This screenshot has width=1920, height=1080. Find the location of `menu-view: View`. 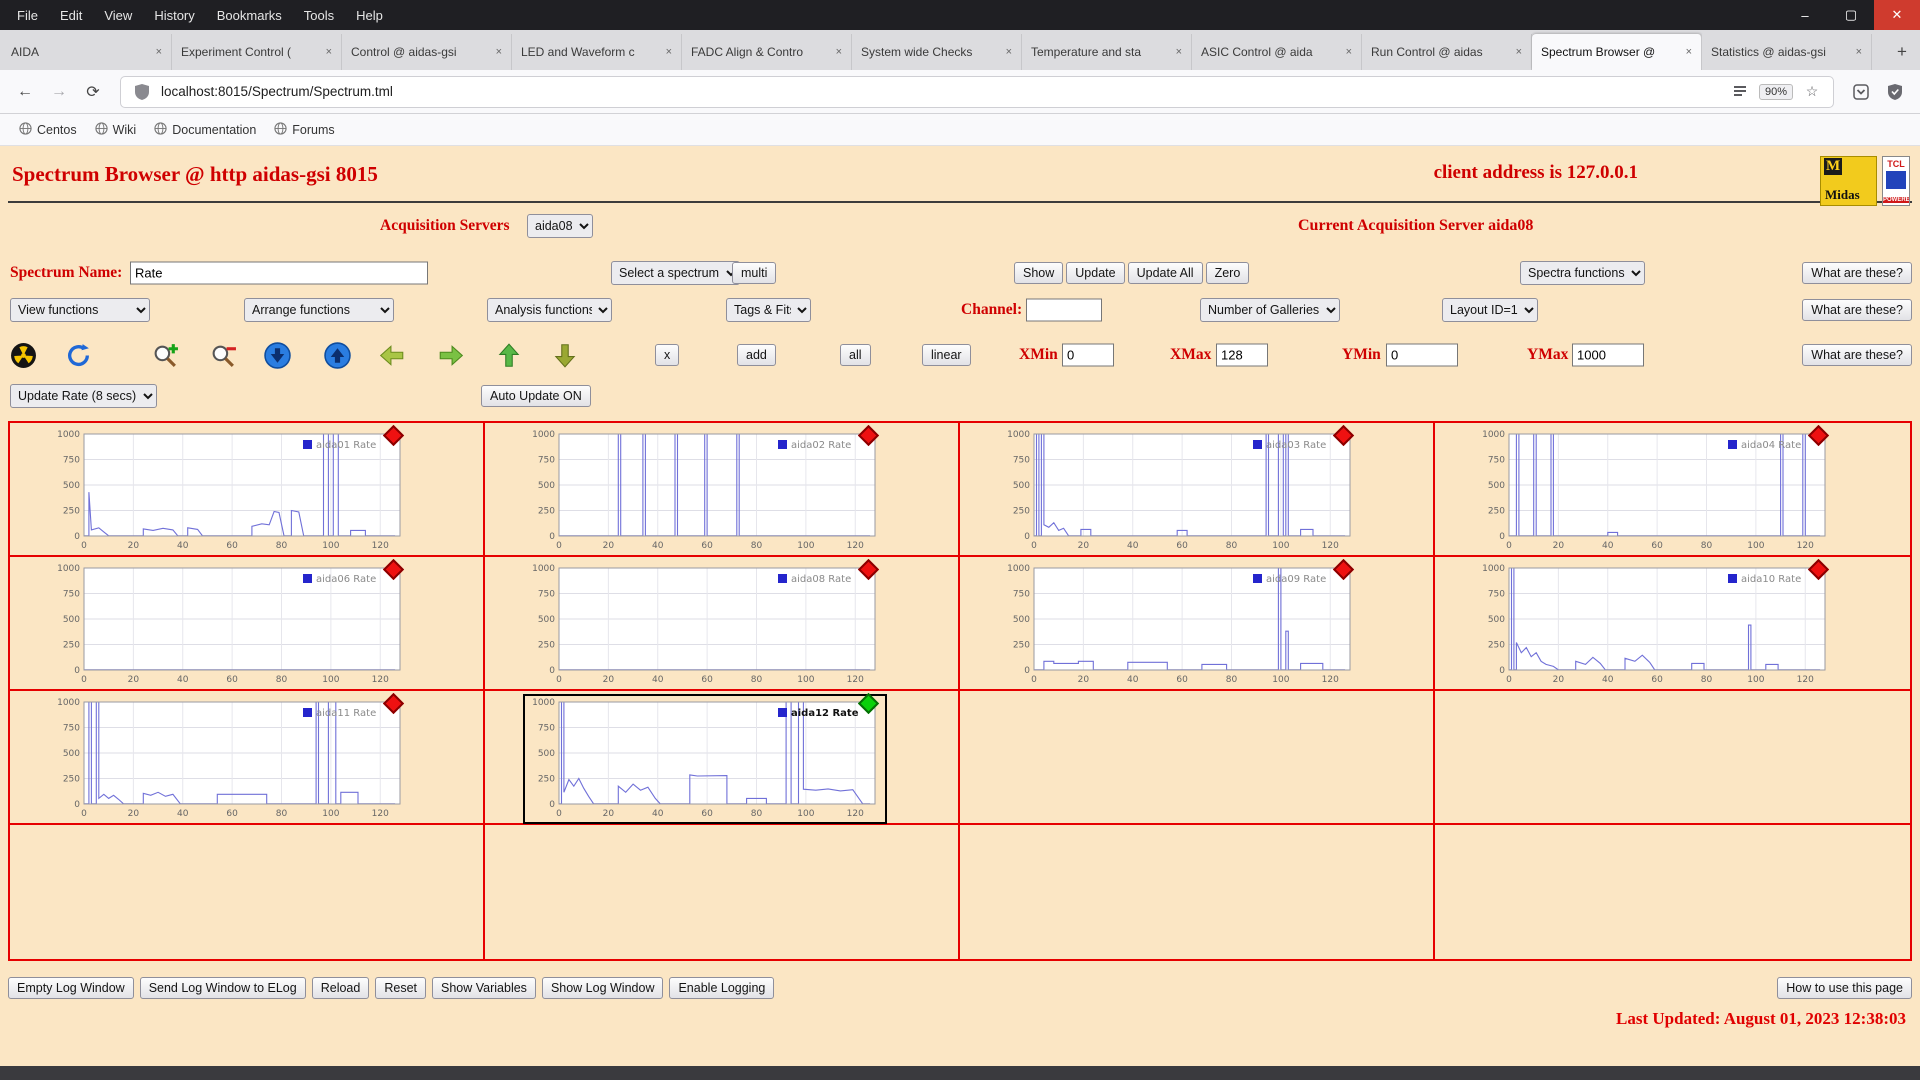

menu-view: View is located at coordinates (118, 15).